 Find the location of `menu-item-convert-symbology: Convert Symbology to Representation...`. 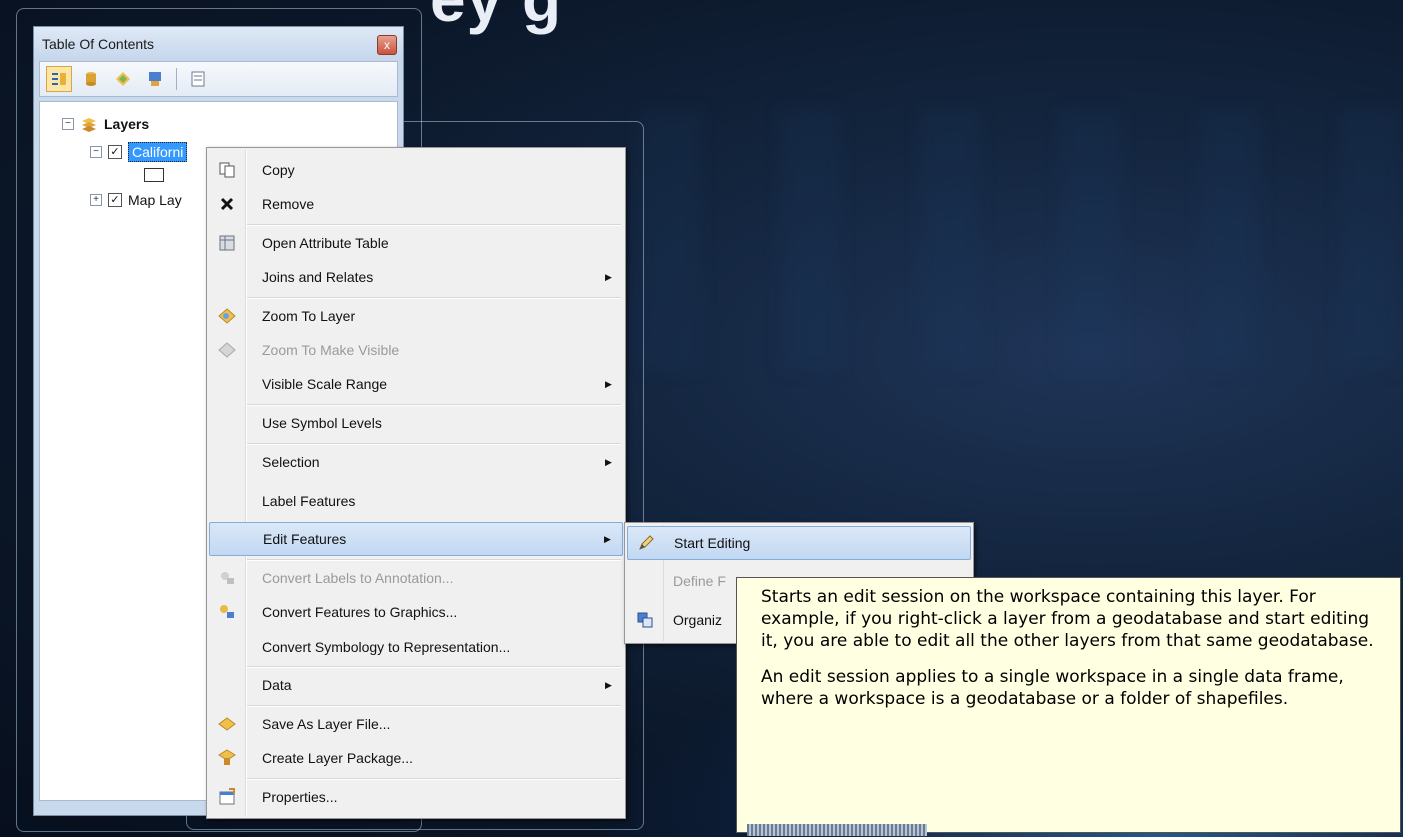

menu-item-convert-symbology: Convert Symbology to Representation... is located at coordinates (416, 647).